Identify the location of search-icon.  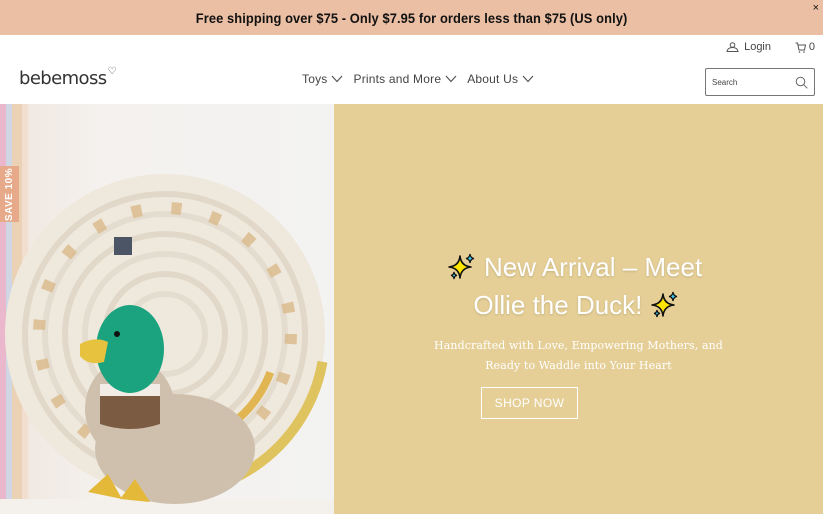
(801, 82).